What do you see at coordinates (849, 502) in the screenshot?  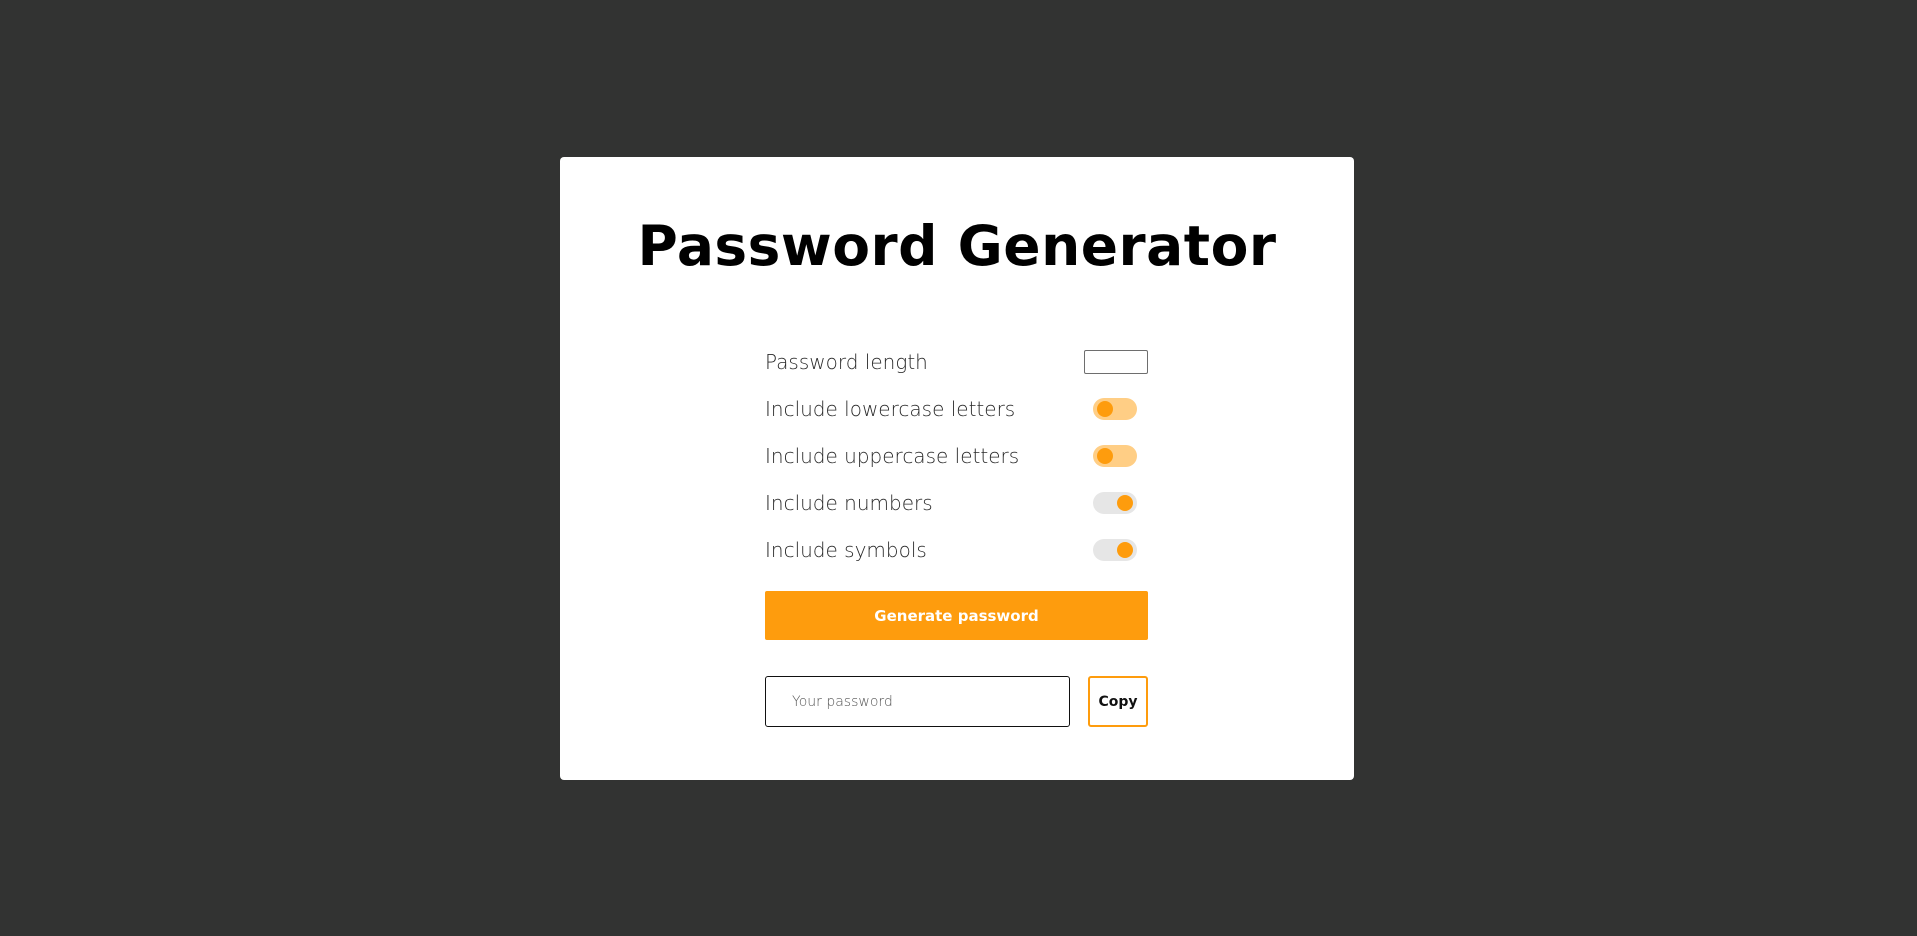 I see `numbers-label: Include numbers` at bounding box center [849, 502].